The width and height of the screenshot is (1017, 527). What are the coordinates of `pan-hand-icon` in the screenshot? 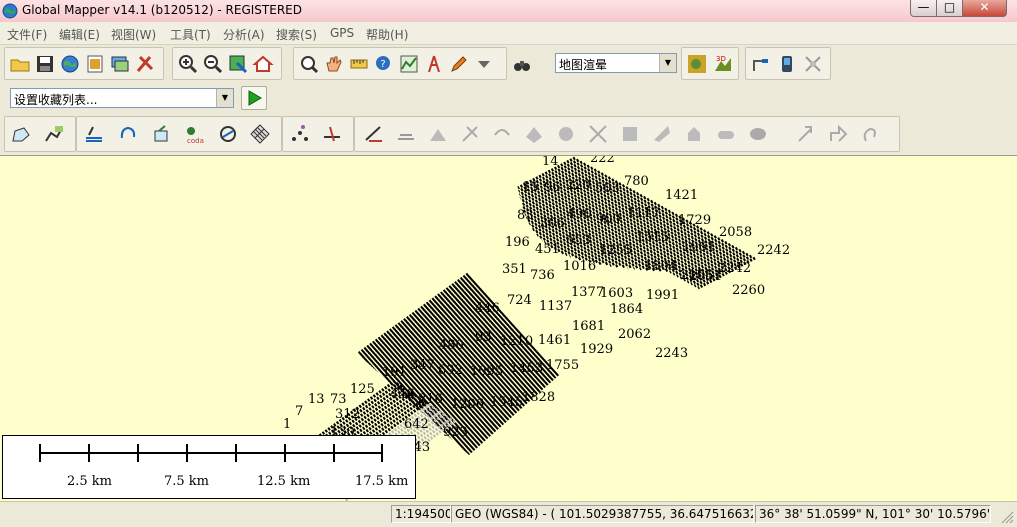 It's located at (334, 64).